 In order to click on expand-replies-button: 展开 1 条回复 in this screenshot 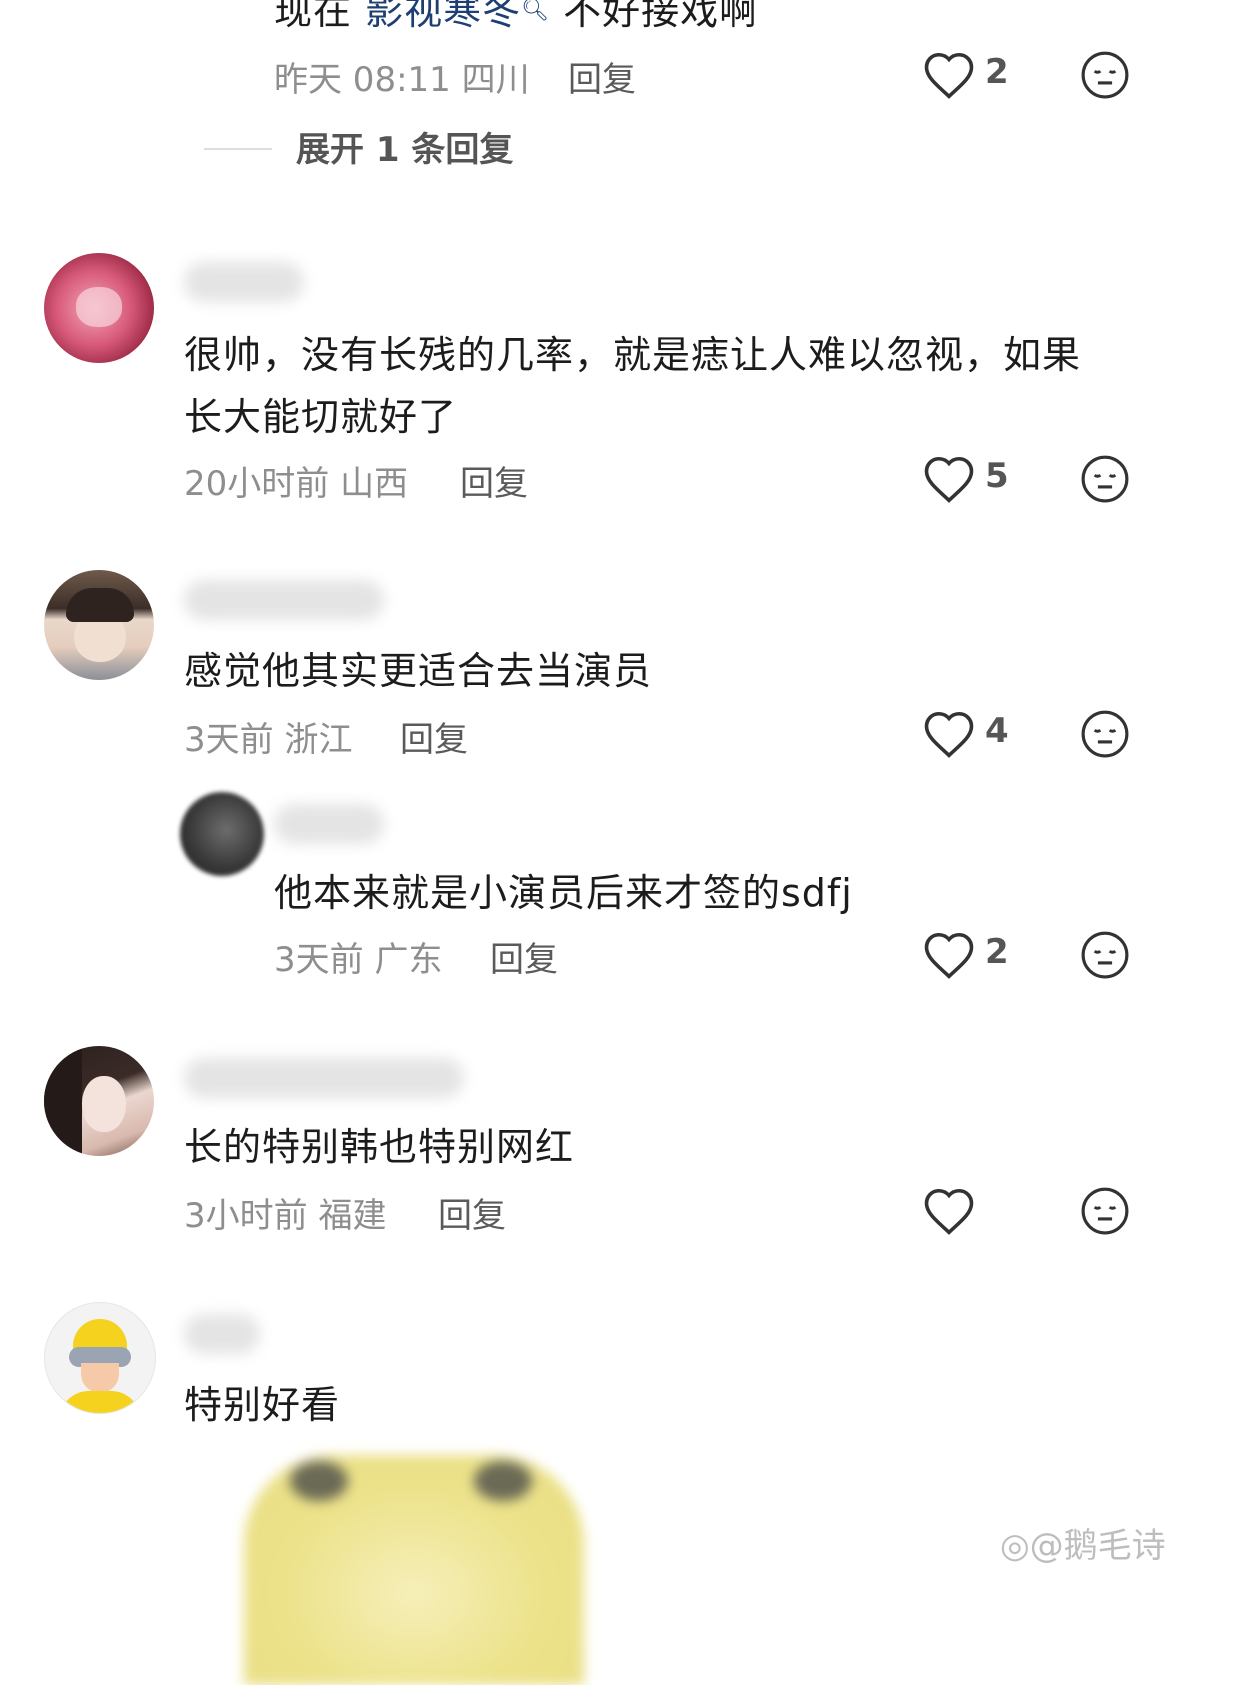, I will do `click(404, 146)`.